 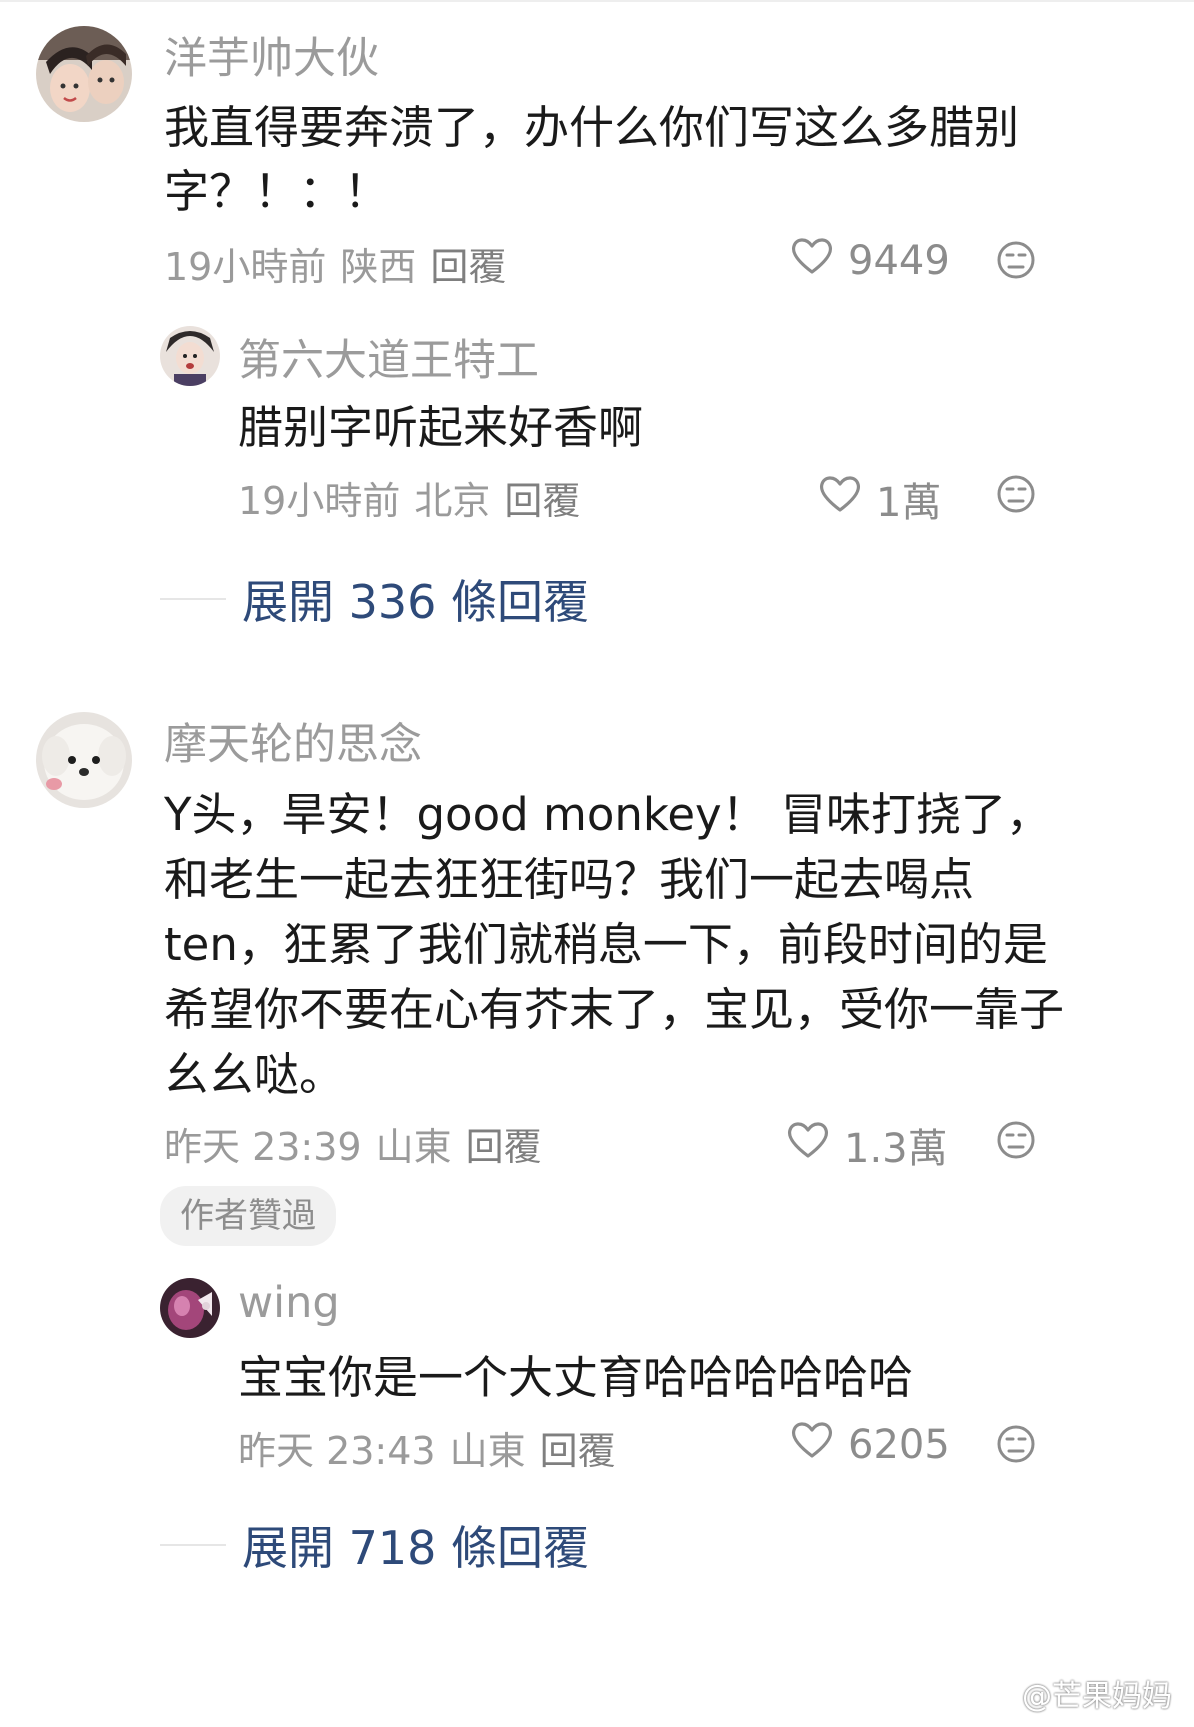 I want to click on like-button: 6205, so click(x=870, y=1445).